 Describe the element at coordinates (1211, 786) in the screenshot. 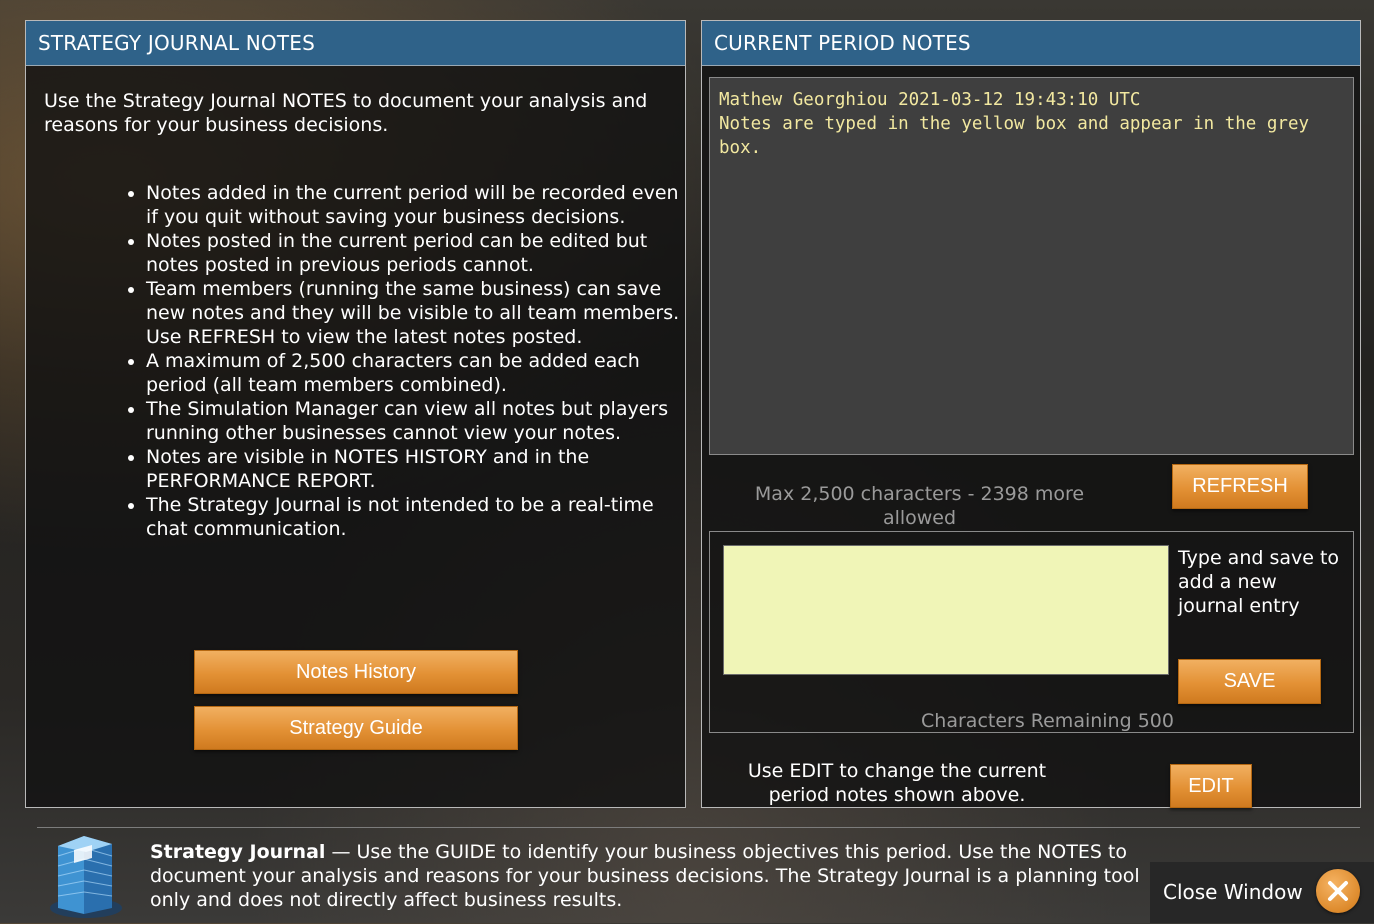

I see `edit-button: EDIT` at that location.